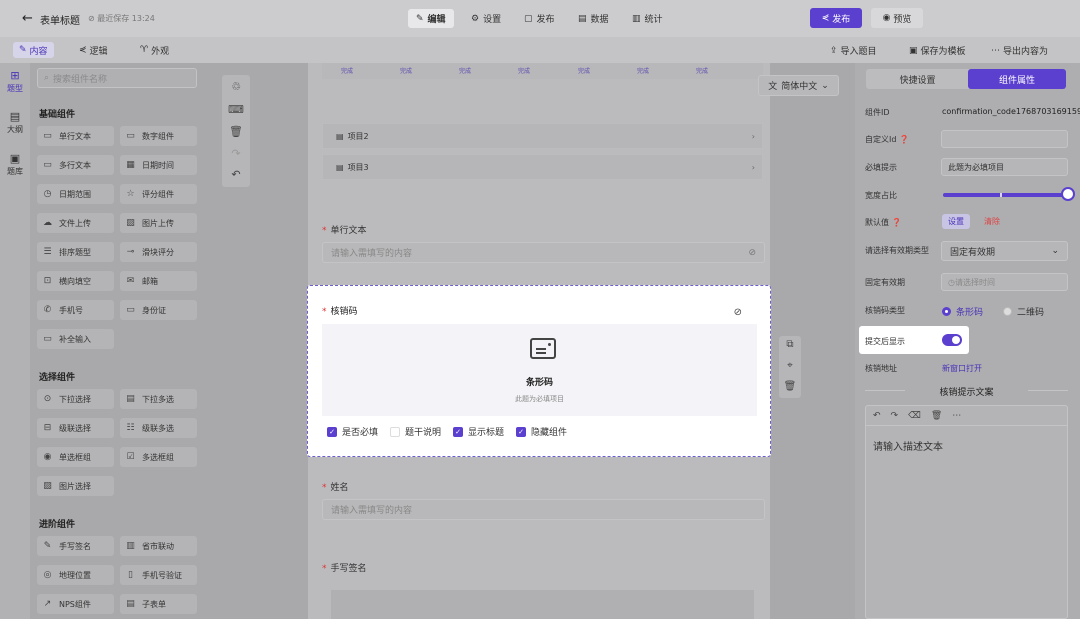 This screenshot has width=1080, height=619. I want to click on comp-autocomplete: ▭ 补全输入, so click(75, 339).